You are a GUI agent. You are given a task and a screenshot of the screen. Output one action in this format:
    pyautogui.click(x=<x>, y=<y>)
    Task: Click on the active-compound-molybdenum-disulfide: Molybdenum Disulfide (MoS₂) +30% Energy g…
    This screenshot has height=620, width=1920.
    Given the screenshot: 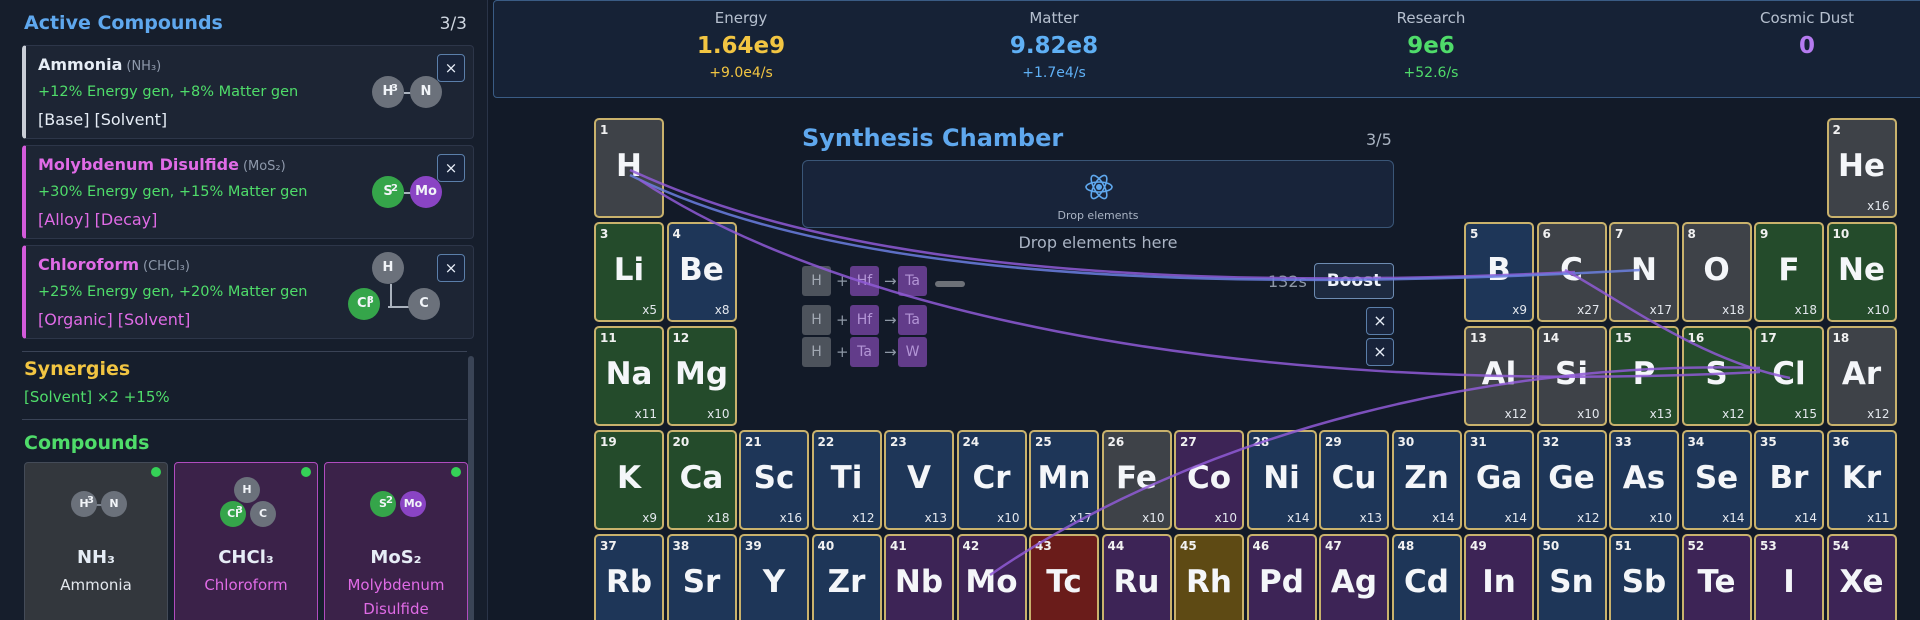 What is the action you would take?
    pyautogui.click(x=248, y=192)
    